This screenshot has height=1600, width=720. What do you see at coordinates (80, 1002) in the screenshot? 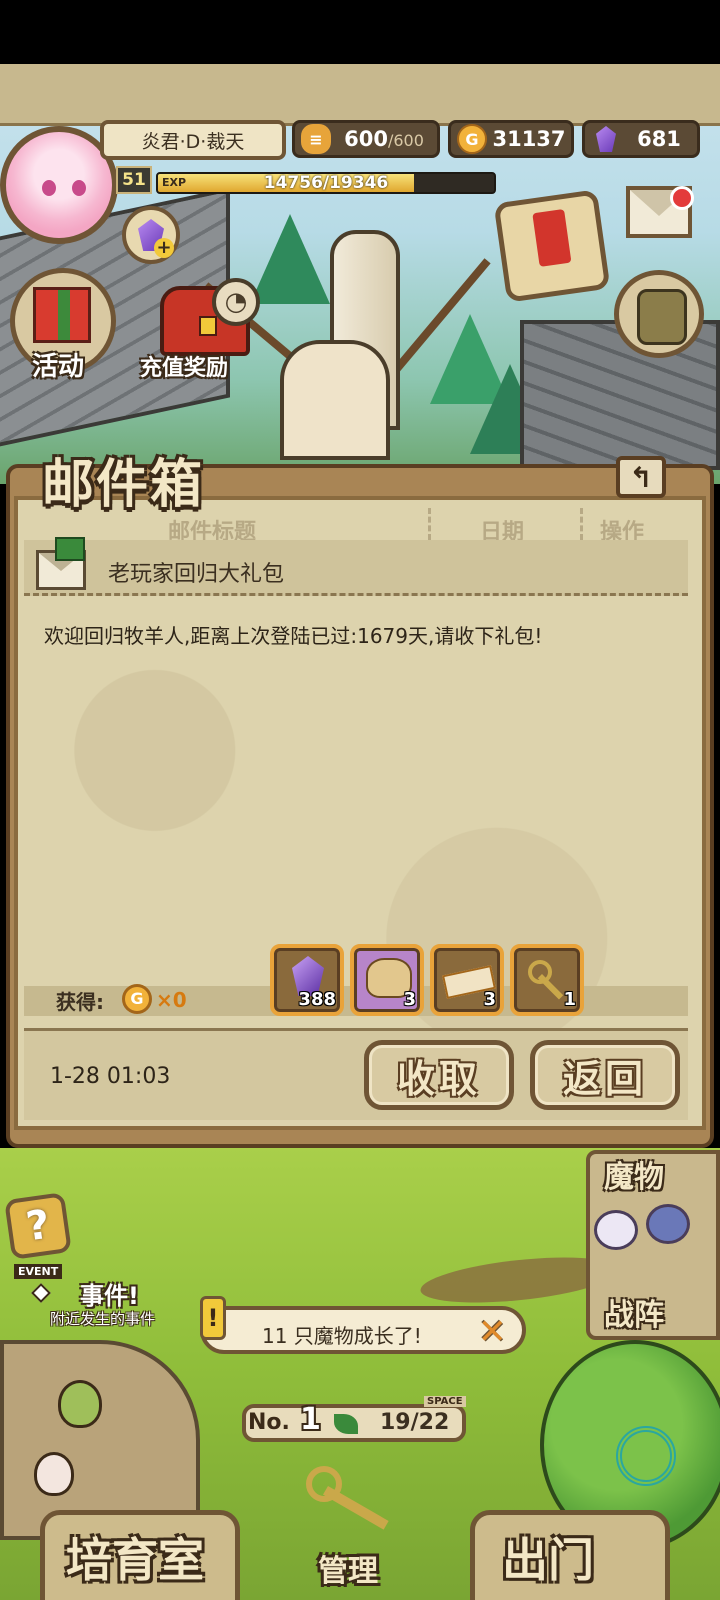
I see `reward-label: 获得:` at bounding box center [80, 1002].